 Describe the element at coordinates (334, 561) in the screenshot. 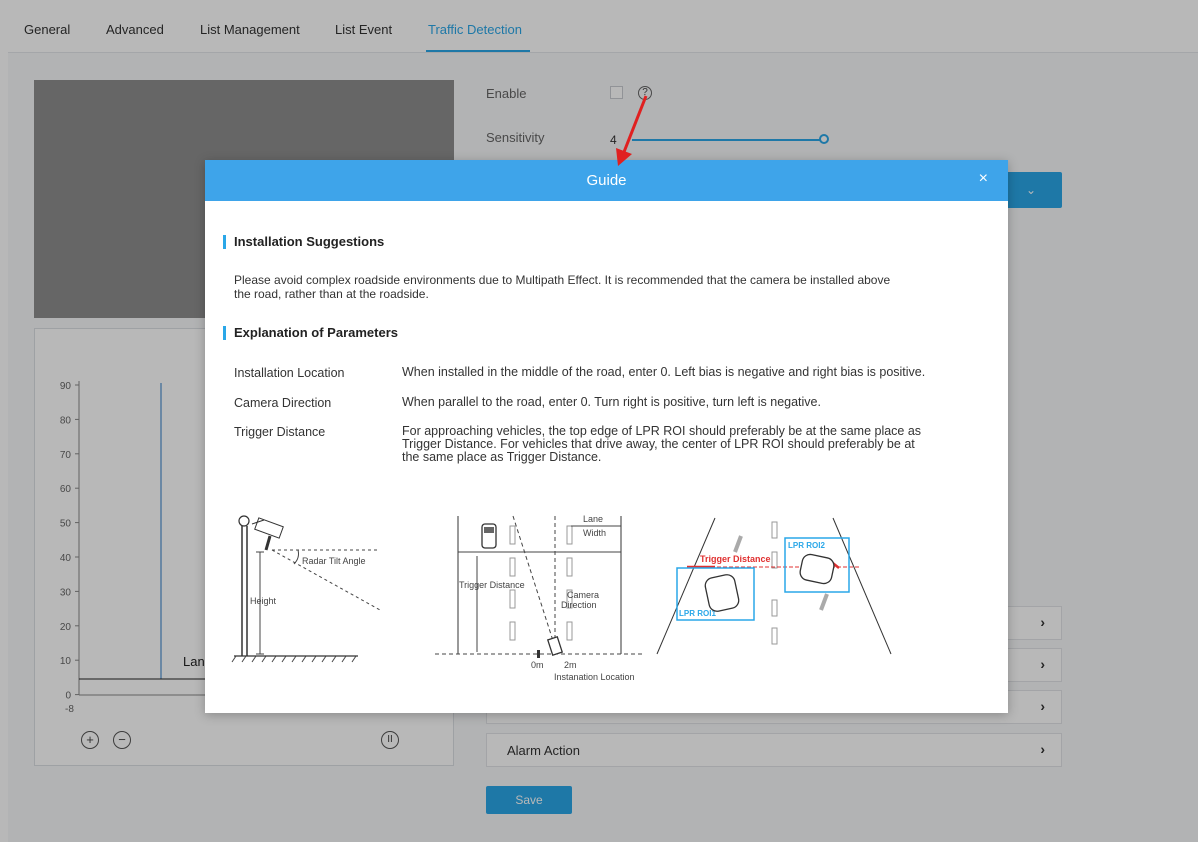

I see `radar-tilt-angle-label: Radar Tilt Angle` at that location.